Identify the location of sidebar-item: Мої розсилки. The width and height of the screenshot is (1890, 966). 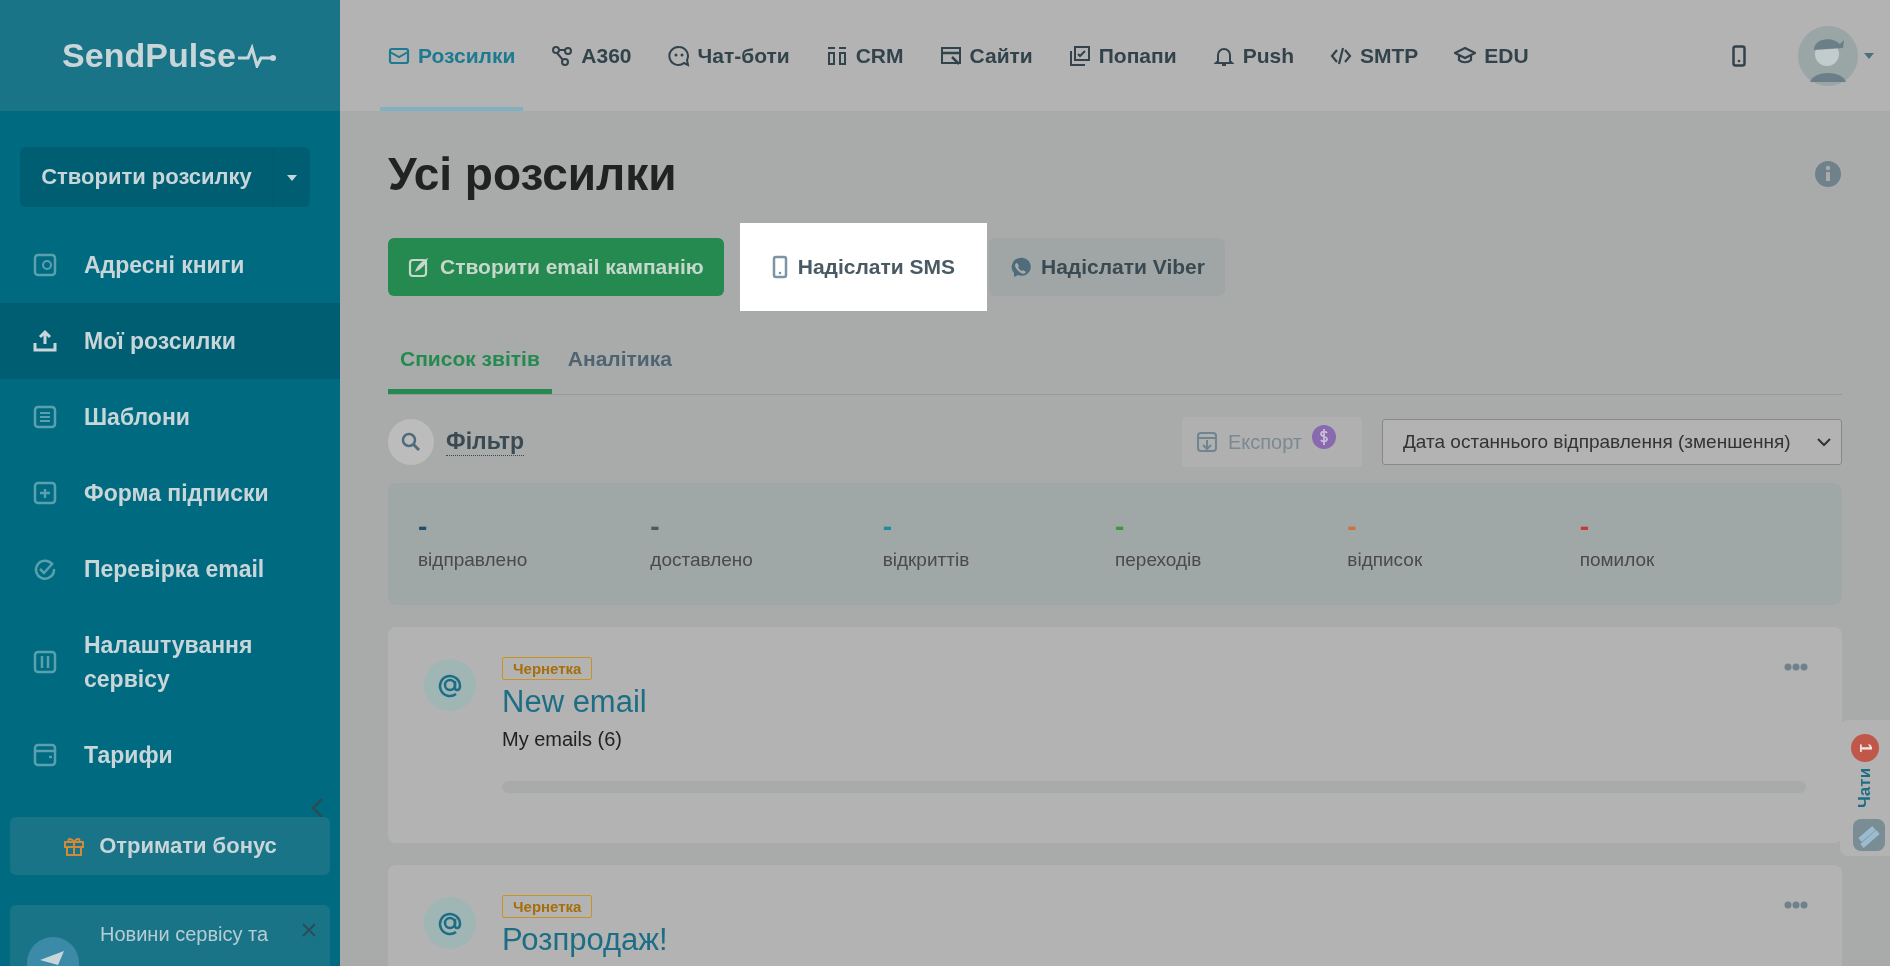
(170, 341).